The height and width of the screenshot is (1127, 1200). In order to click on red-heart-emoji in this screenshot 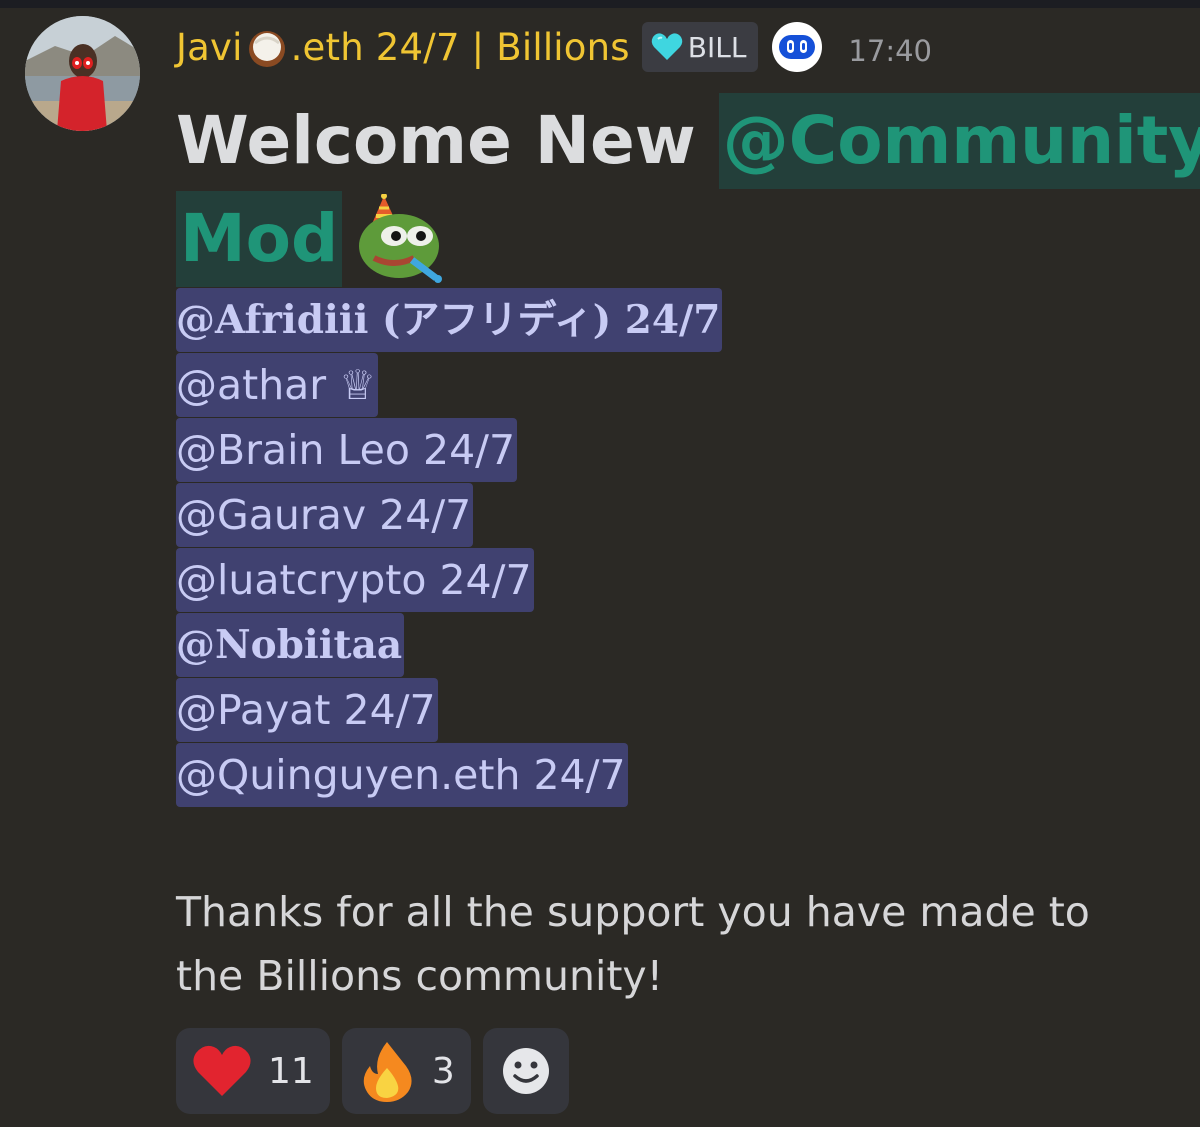, I will do `click(222, 1070)`.